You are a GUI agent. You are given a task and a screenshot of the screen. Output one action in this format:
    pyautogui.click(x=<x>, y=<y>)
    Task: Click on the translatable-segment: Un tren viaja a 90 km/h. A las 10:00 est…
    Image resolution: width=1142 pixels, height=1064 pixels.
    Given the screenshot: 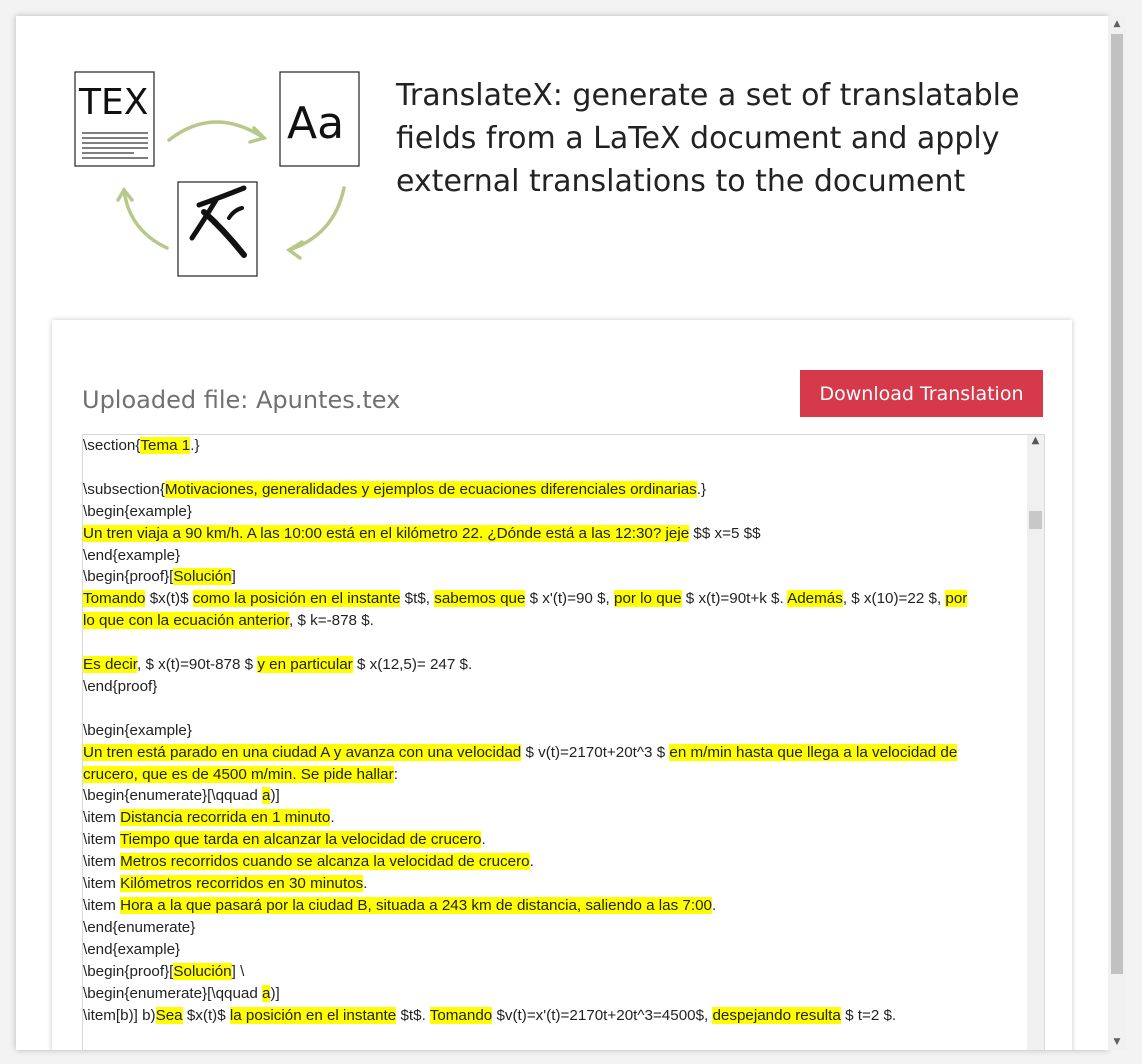 What is the action you would take?
    pyautogui.click(x=386, y=533)
    